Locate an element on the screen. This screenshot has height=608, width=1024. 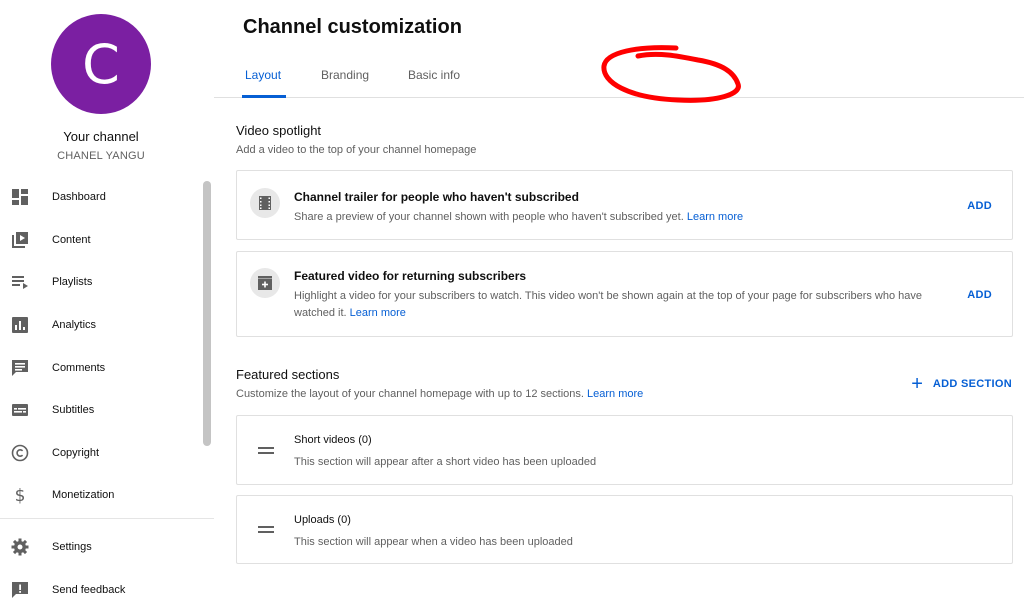
sidebar-item-dashboard: Dashboard is located at coordinates (101, 197).